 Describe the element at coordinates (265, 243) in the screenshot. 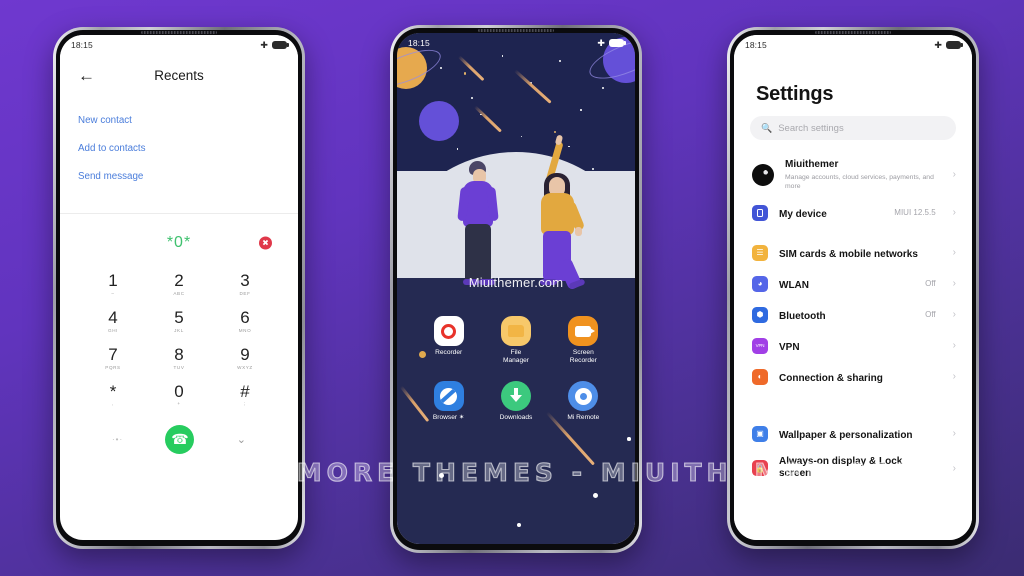

I see `delete-backspace-icon: ✖` at that location.